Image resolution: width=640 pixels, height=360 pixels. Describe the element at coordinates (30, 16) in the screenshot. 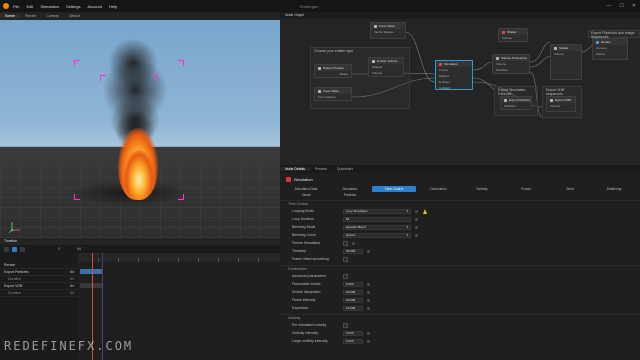

I see `tab-render: Render` at that location.